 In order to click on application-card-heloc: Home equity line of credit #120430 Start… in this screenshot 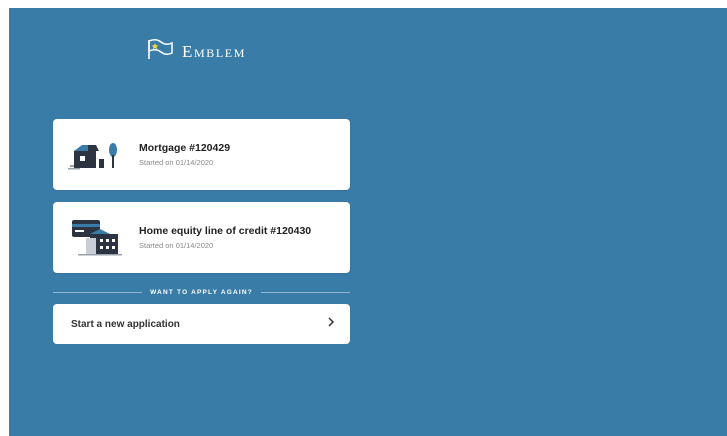, I will do `click(201, 237)`.